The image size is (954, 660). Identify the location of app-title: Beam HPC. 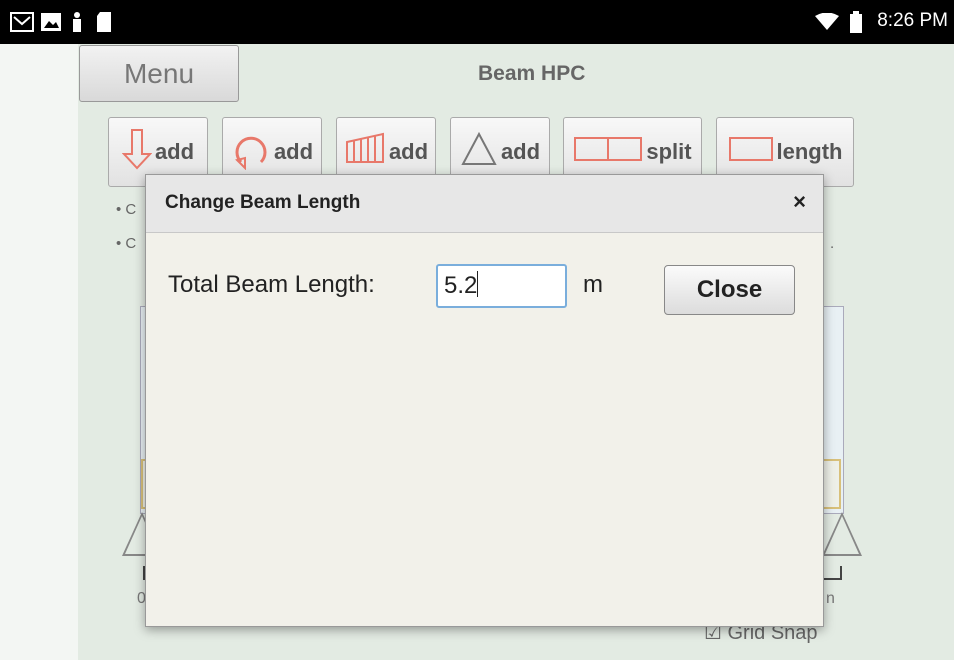
(532, 73).